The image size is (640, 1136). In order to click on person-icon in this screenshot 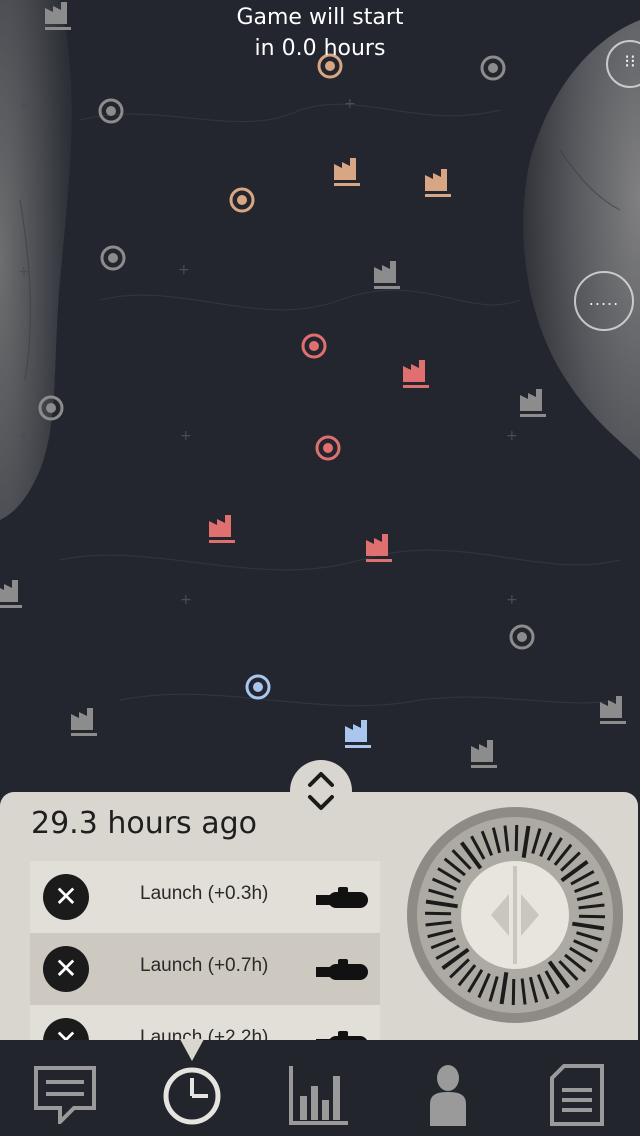, I will do `click(448, 1095)`.